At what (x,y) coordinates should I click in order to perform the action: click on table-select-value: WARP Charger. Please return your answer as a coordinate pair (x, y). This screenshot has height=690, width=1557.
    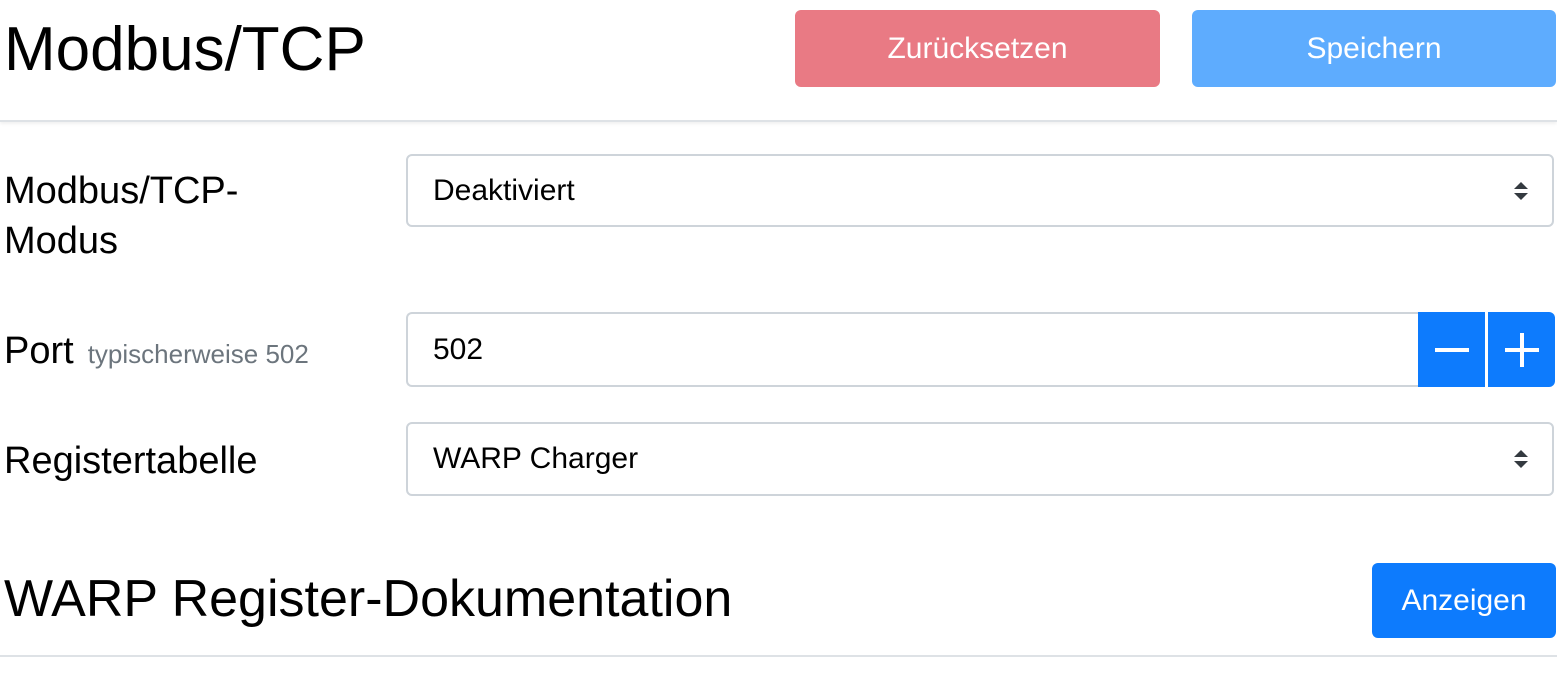
    Looking at the image, I should click on (536, 458).